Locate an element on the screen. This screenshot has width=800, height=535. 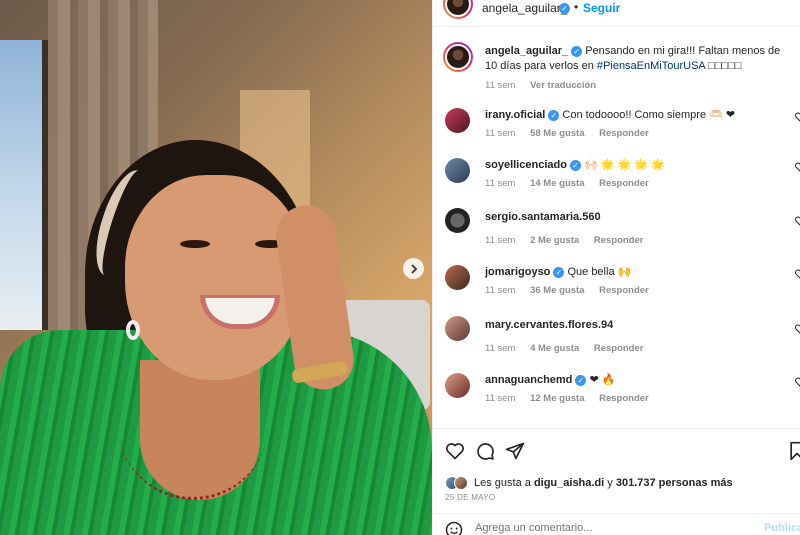
photo-face is located at coordinates (215, 277).